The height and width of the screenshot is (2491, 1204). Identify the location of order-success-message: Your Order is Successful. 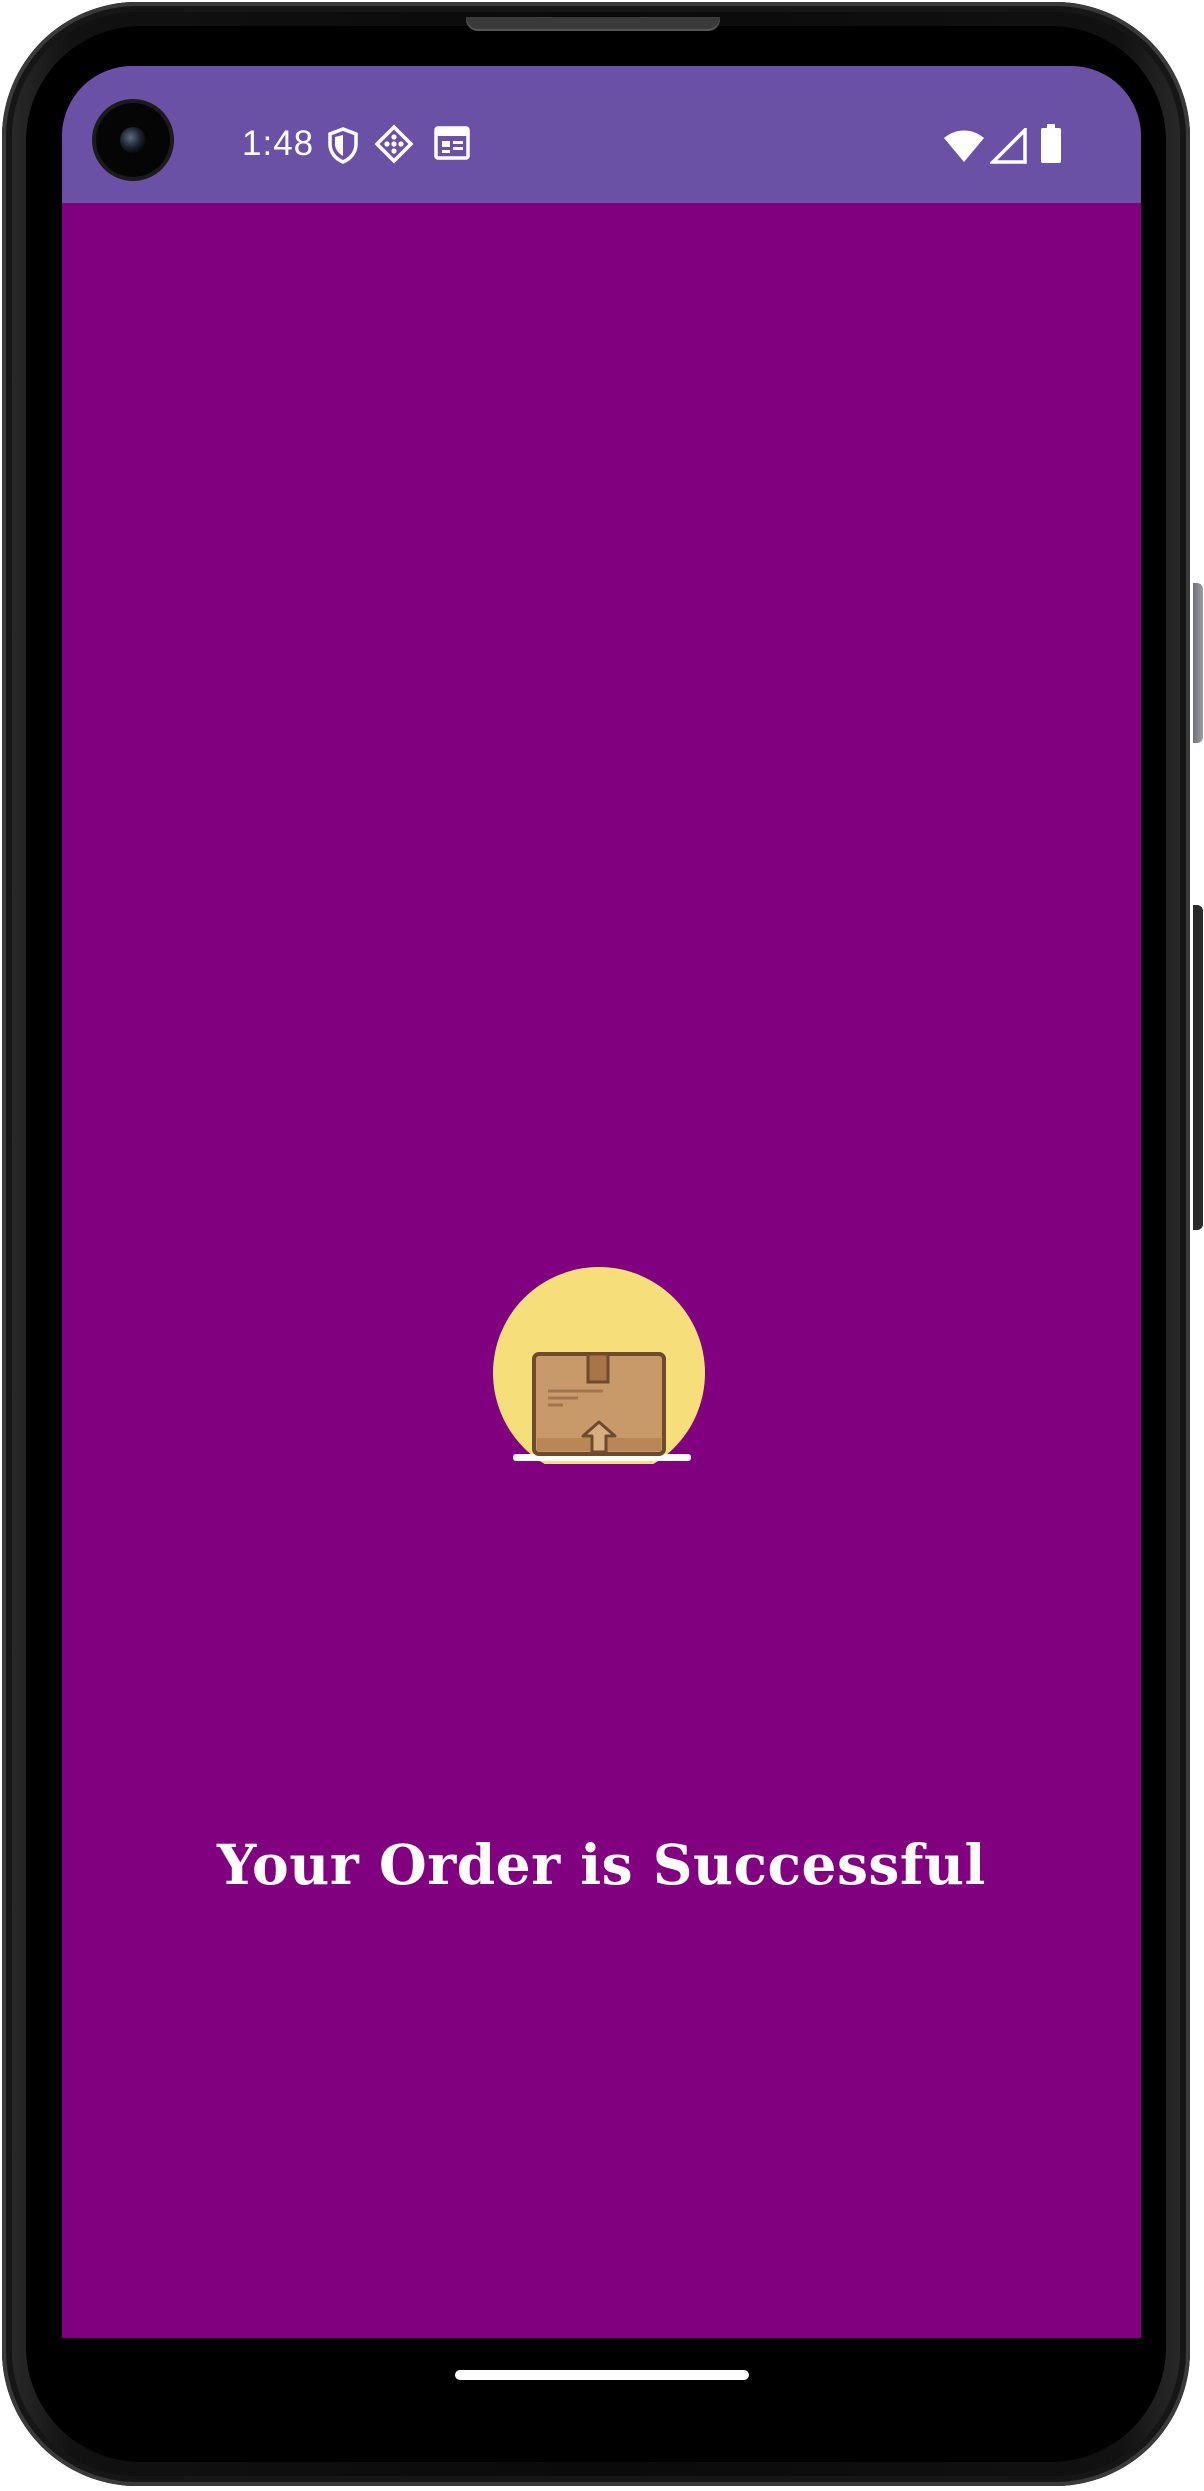
(601, 1864).